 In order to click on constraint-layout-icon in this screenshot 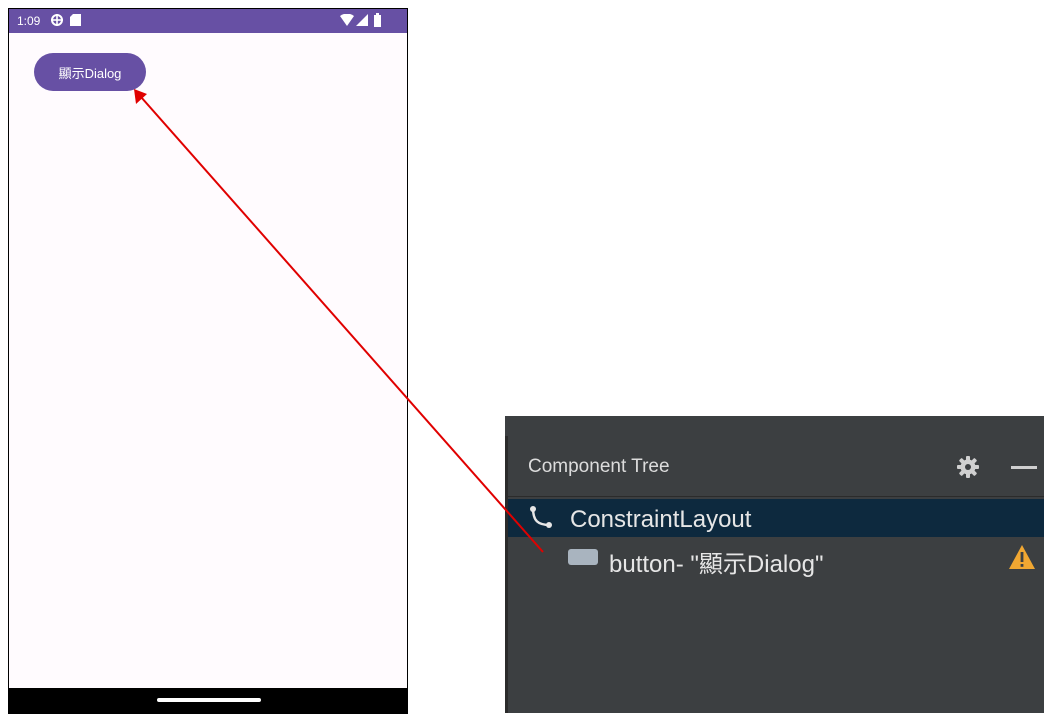, I will do `click(541, 517)`.